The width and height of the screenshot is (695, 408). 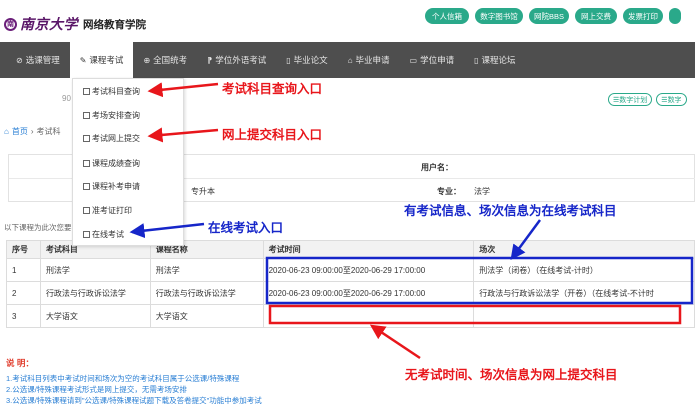 What do you see at coordinates (108, 234) in the screenshot?
I see `menu-item-label: 在线考试` at bounding box center [108, 234].